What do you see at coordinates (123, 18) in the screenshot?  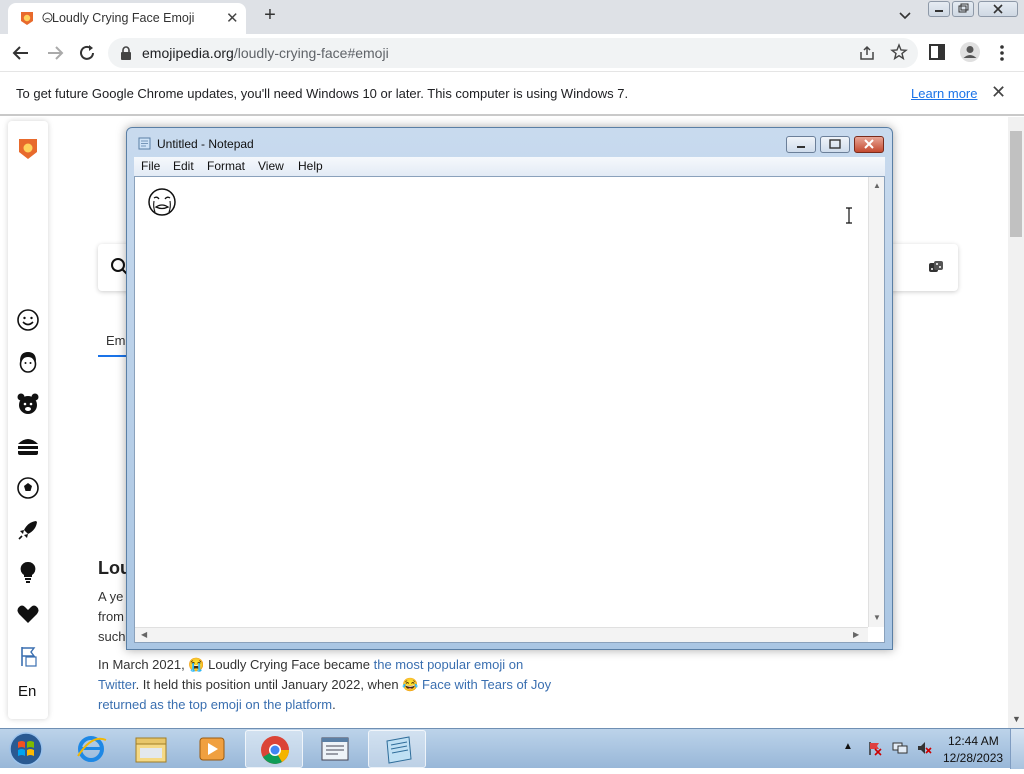 I see `tab-title: Loudly Crying Face Emoji` at bounding box center [123, 18].